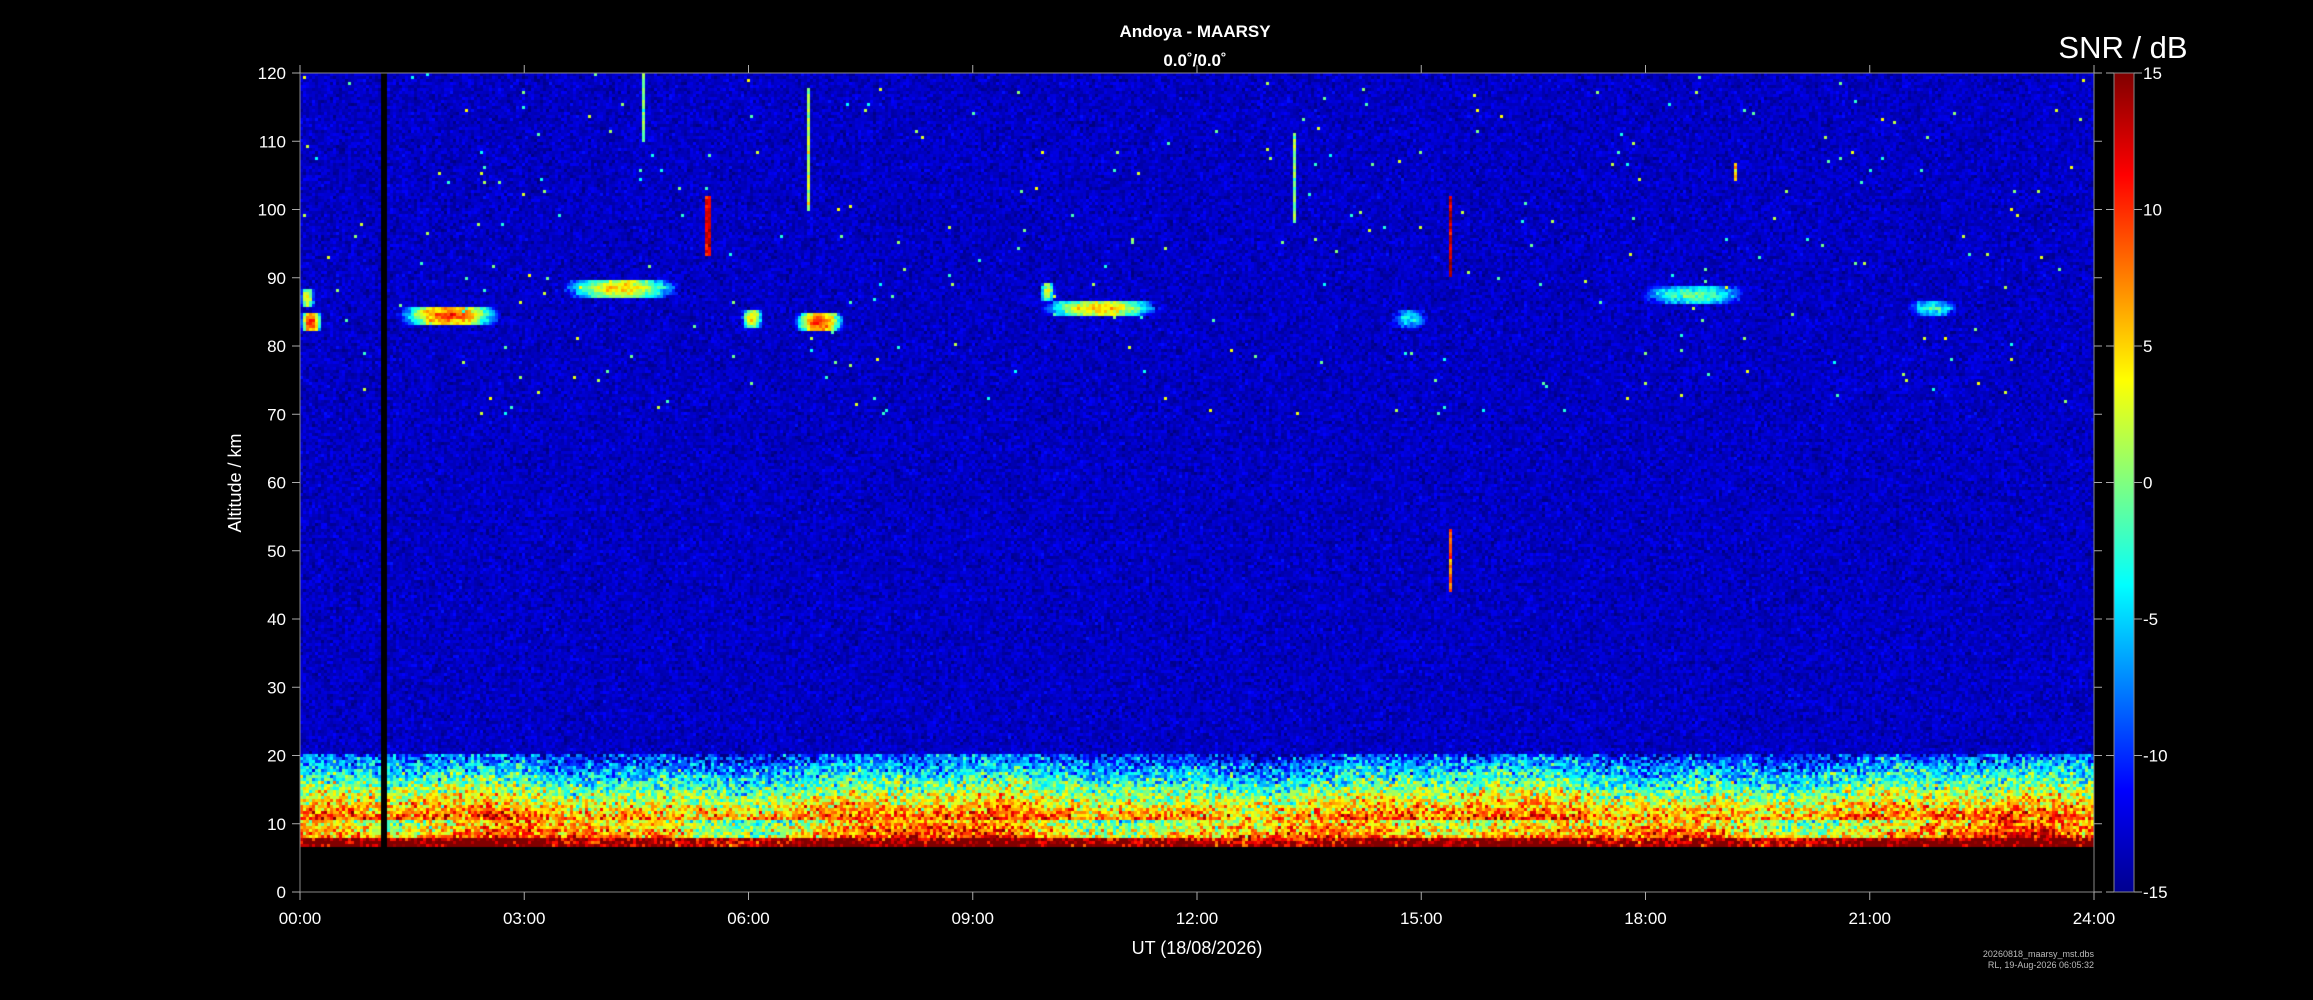  What do you see at coordinates (1645, 918) in the screenshot?
I see `x-tick-label: 18:00` at bounding box center [1645, 918].